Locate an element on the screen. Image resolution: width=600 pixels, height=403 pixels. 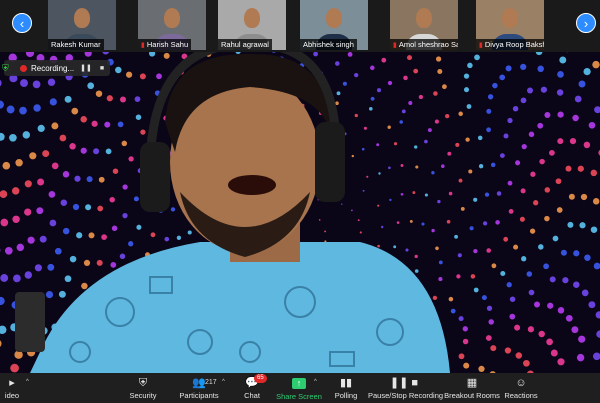
security-label: Security is located at coordinates (143, 395).